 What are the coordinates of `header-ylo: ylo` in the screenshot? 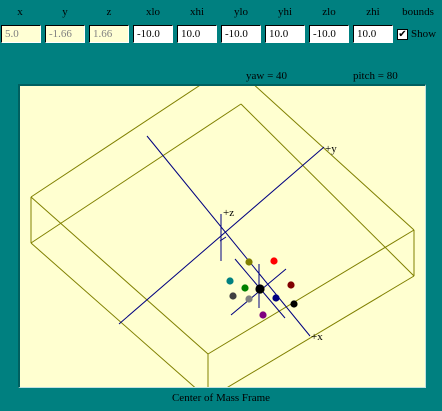 It's located at (241, 12).